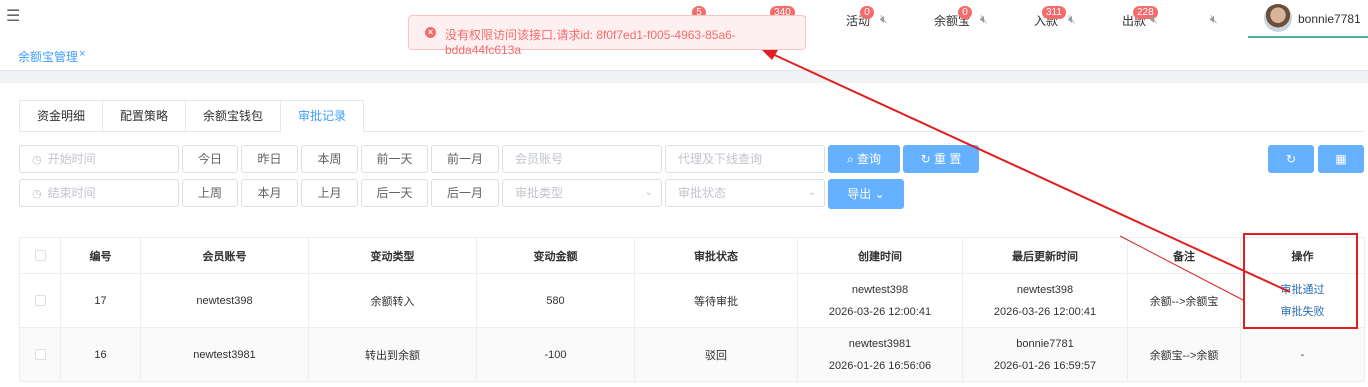 The image size is (1368, 387). Describe the element at coordinates (880, 255) in the screenshot. I see `header-created: 创建时间` at that location.